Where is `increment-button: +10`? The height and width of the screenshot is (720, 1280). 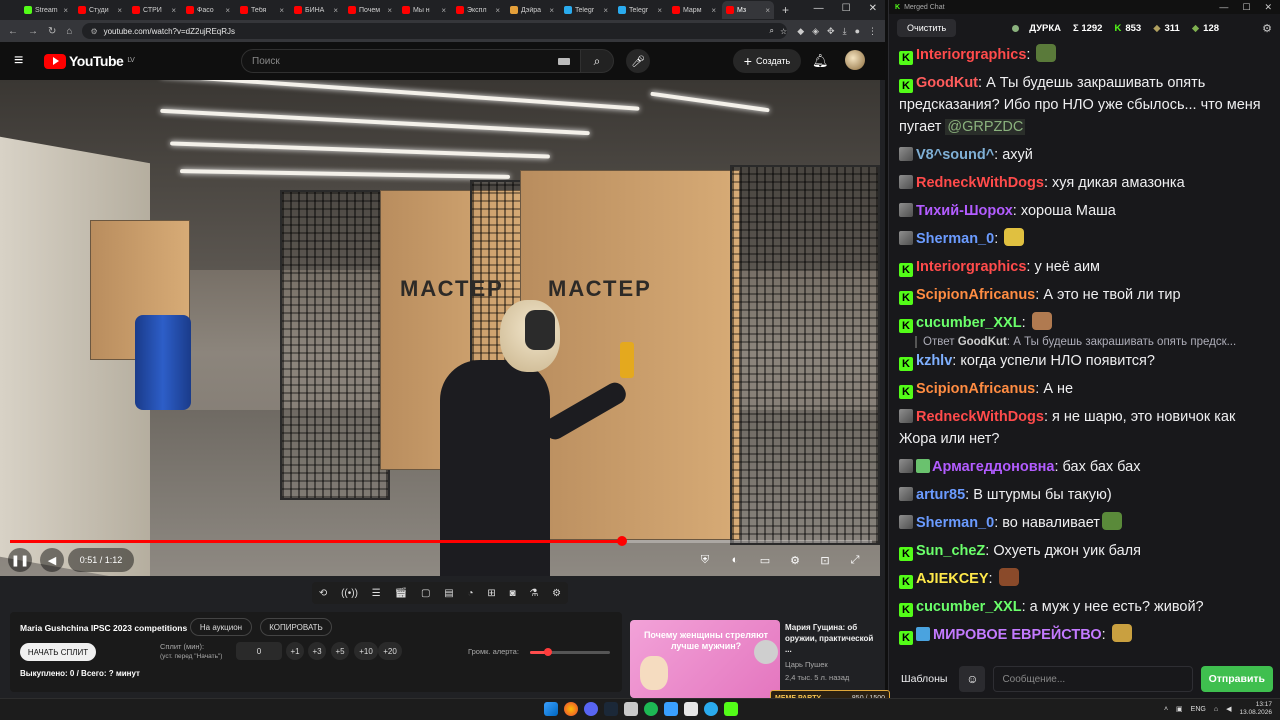
increment-button: +10 is located at coordinates (366, 651).